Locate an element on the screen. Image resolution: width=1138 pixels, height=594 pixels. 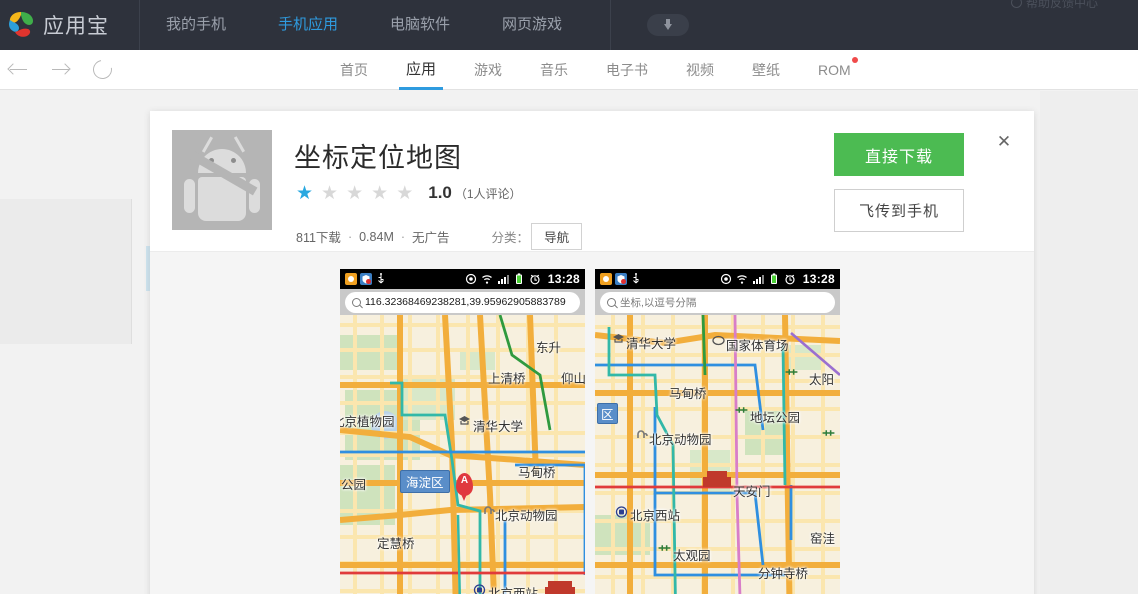
category-tabs: 首页 应用 游戏 音乐 电子书 视频 壁纸 ROM is located at coordinates (595, 70).